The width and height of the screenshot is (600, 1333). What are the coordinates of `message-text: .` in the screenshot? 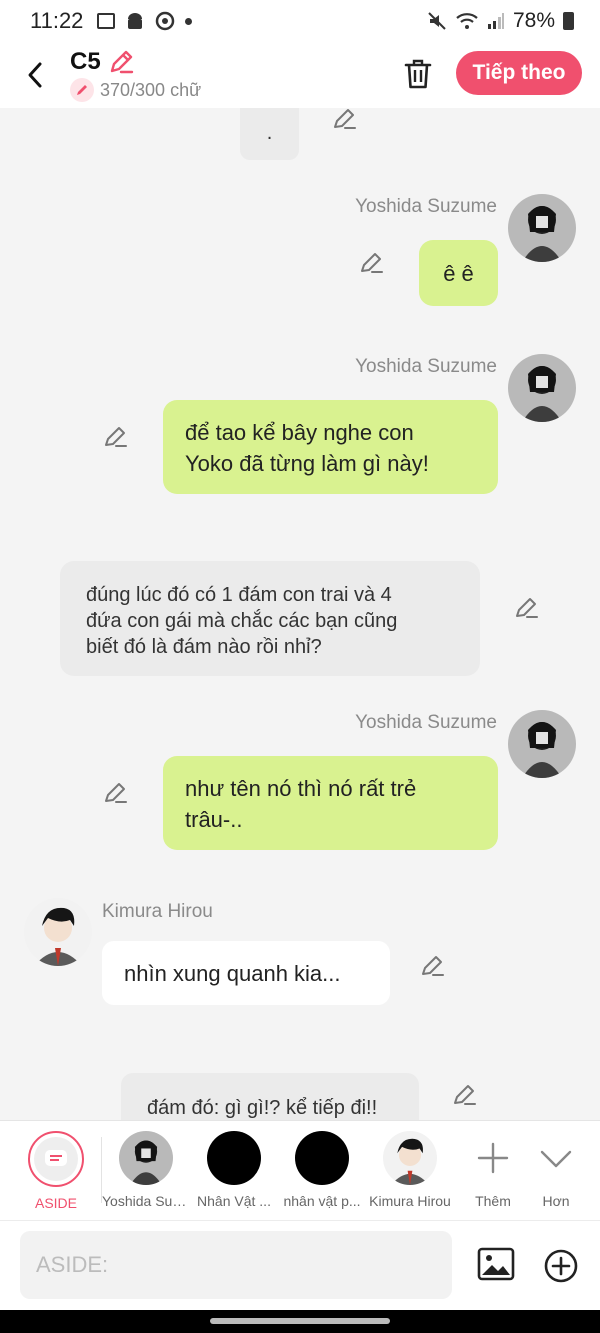 It's located at (269, 133).